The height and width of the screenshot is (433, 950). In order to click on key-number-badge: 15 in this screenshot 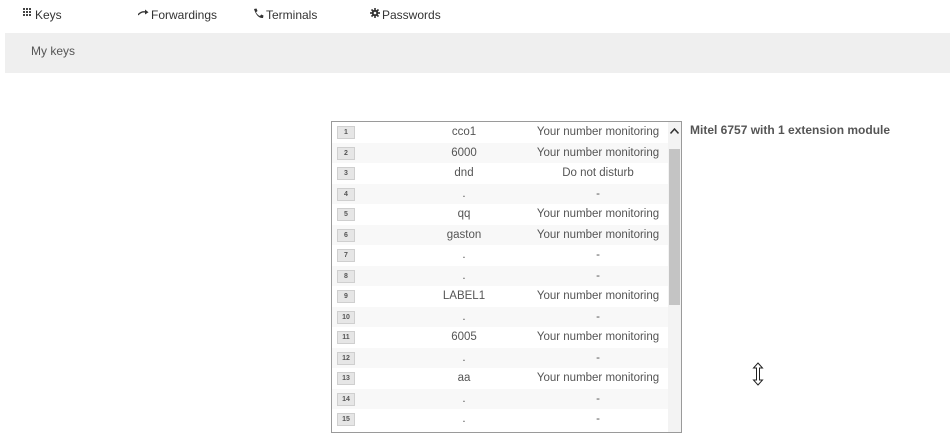, I will do `click(346, 419)`.